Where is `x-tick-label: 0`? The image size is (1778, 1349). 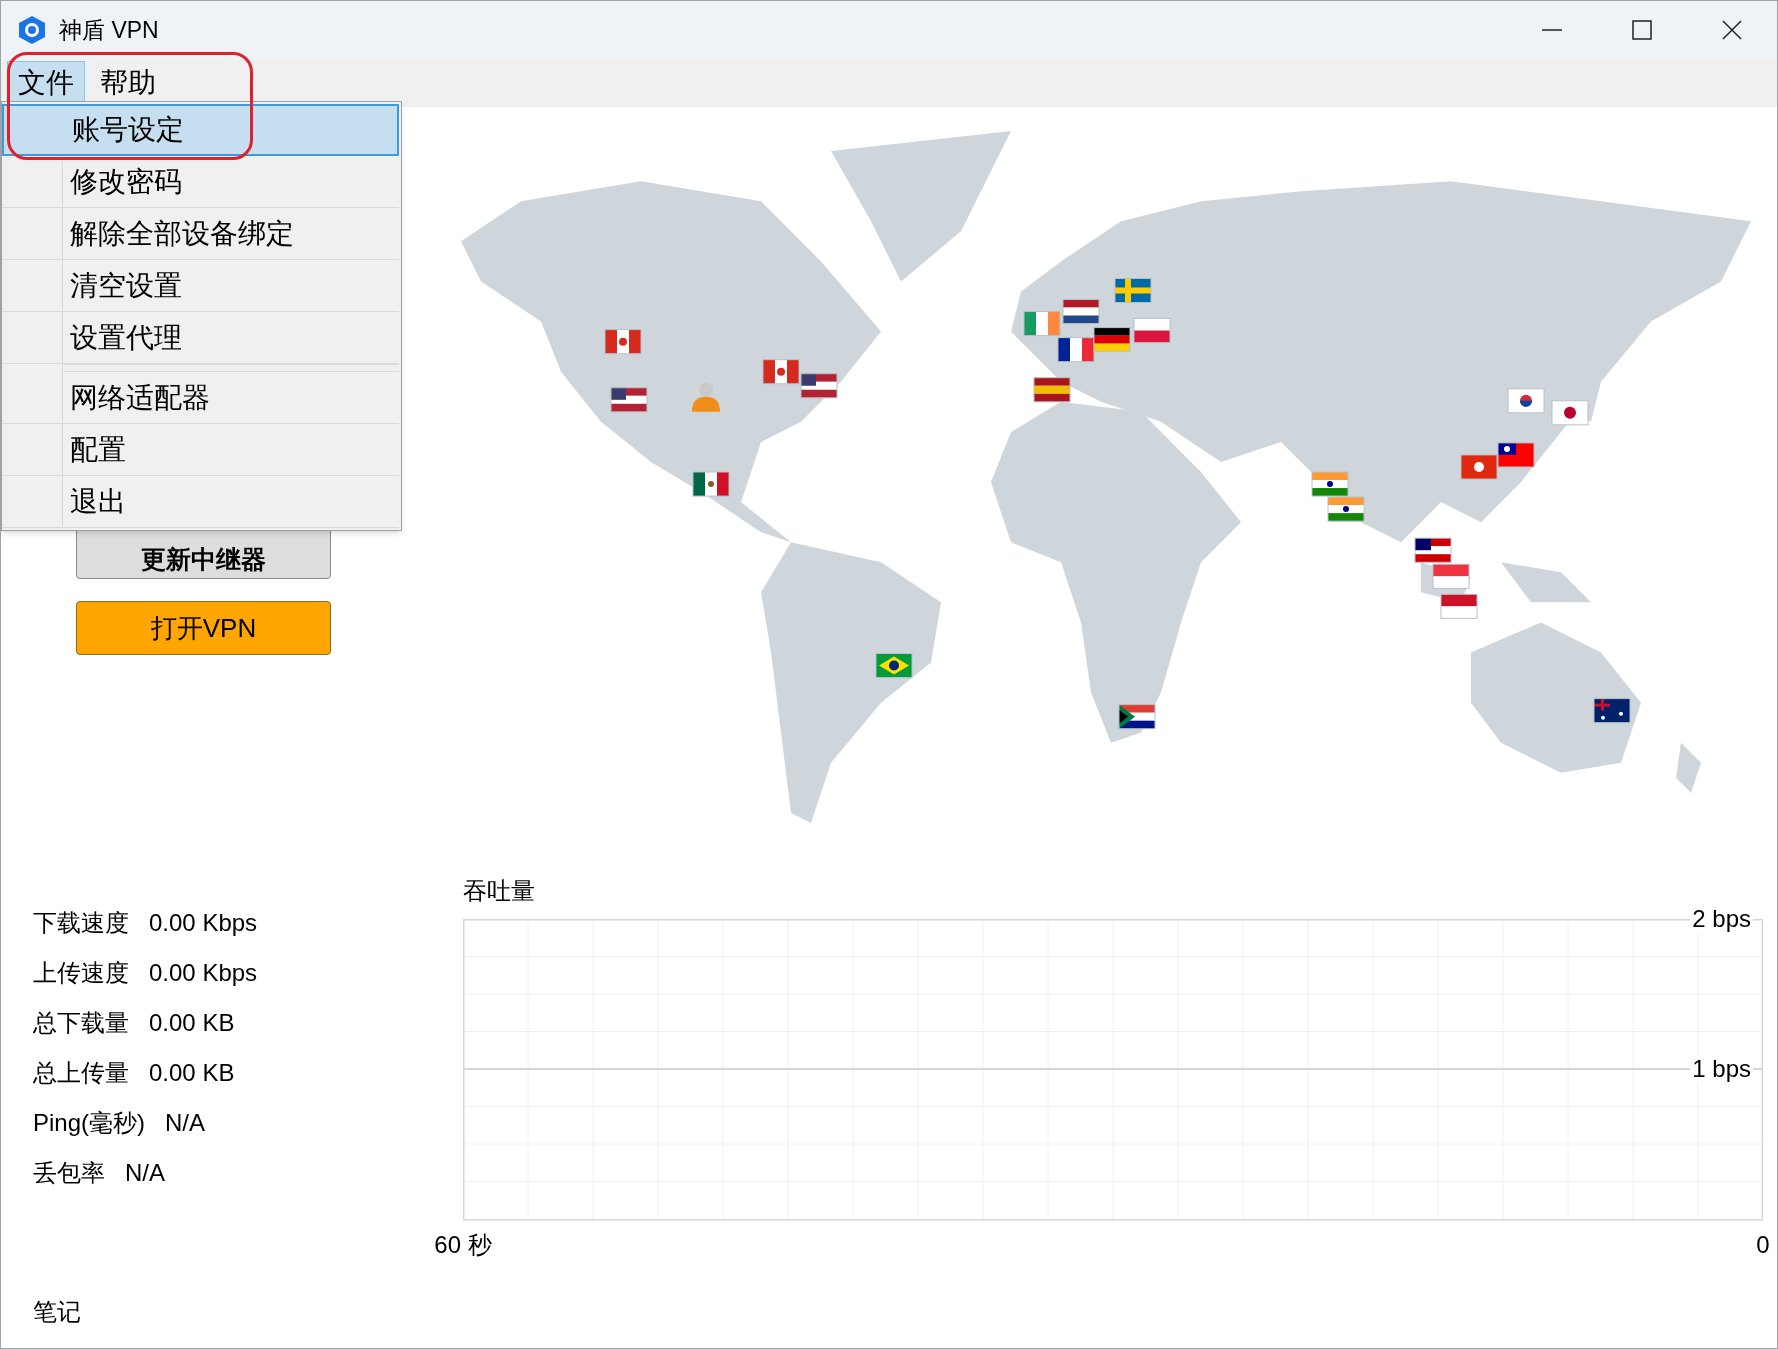
x-tick-label: 0 is located at coordinates (1763, 1245).